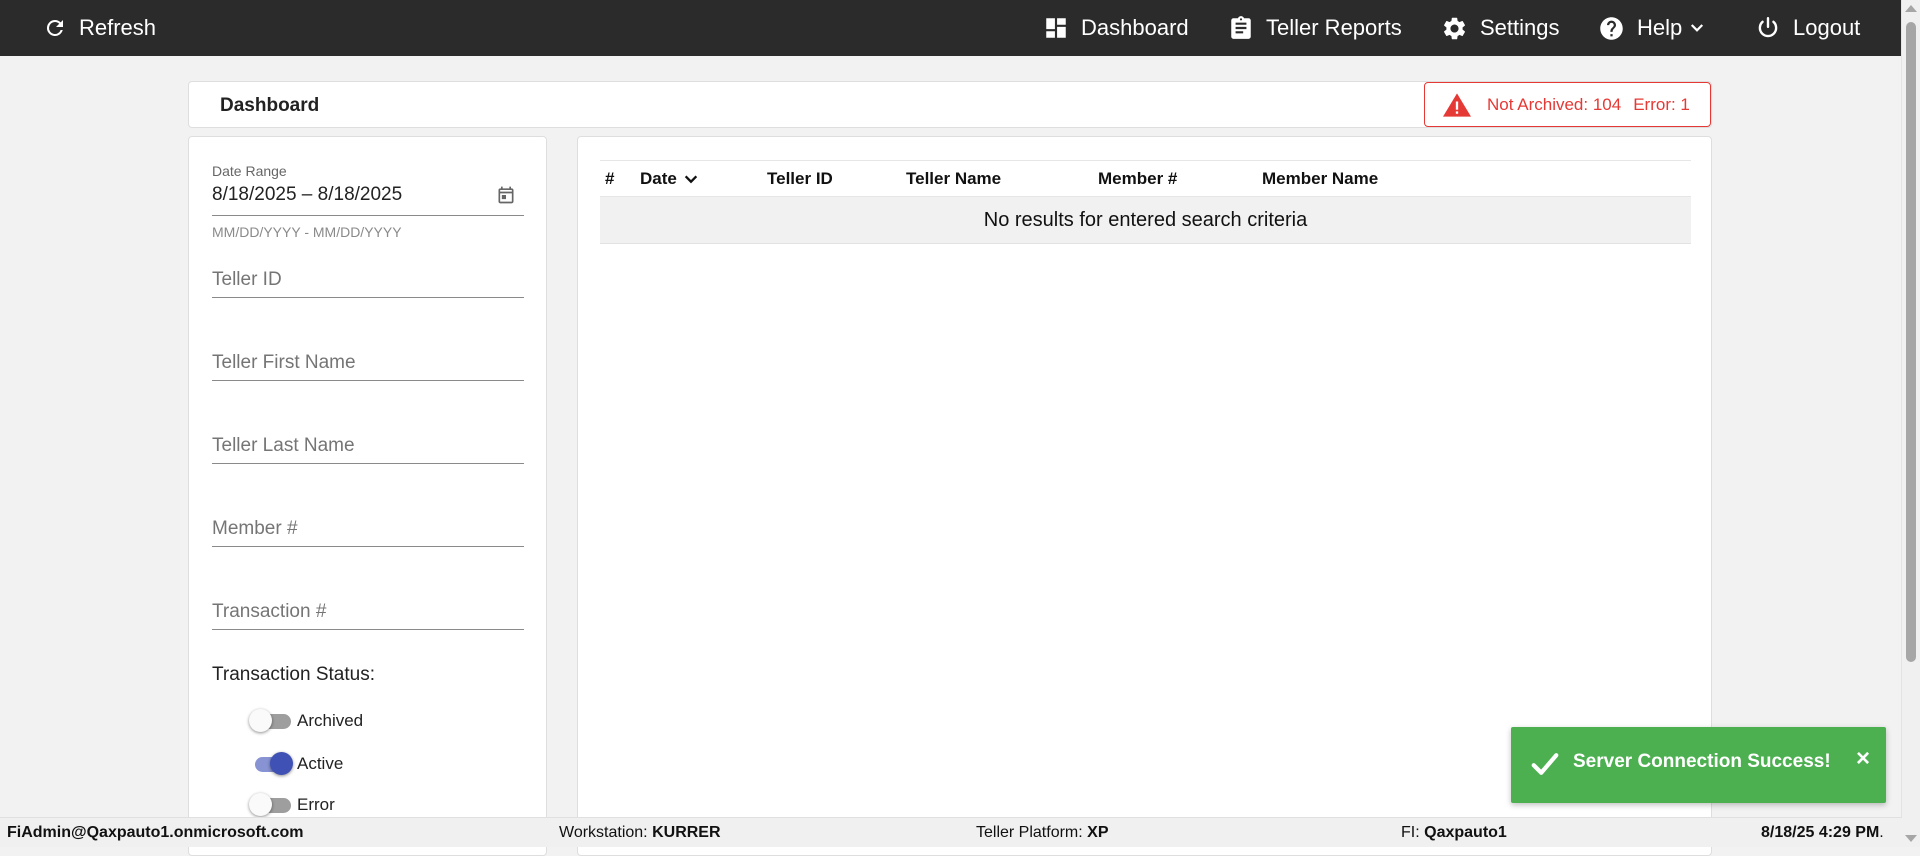 This screenshot has height=856, width=1920. Describe the element at coordinates (1454, 28) in the screenshot. I see `gear-icon` at that location.